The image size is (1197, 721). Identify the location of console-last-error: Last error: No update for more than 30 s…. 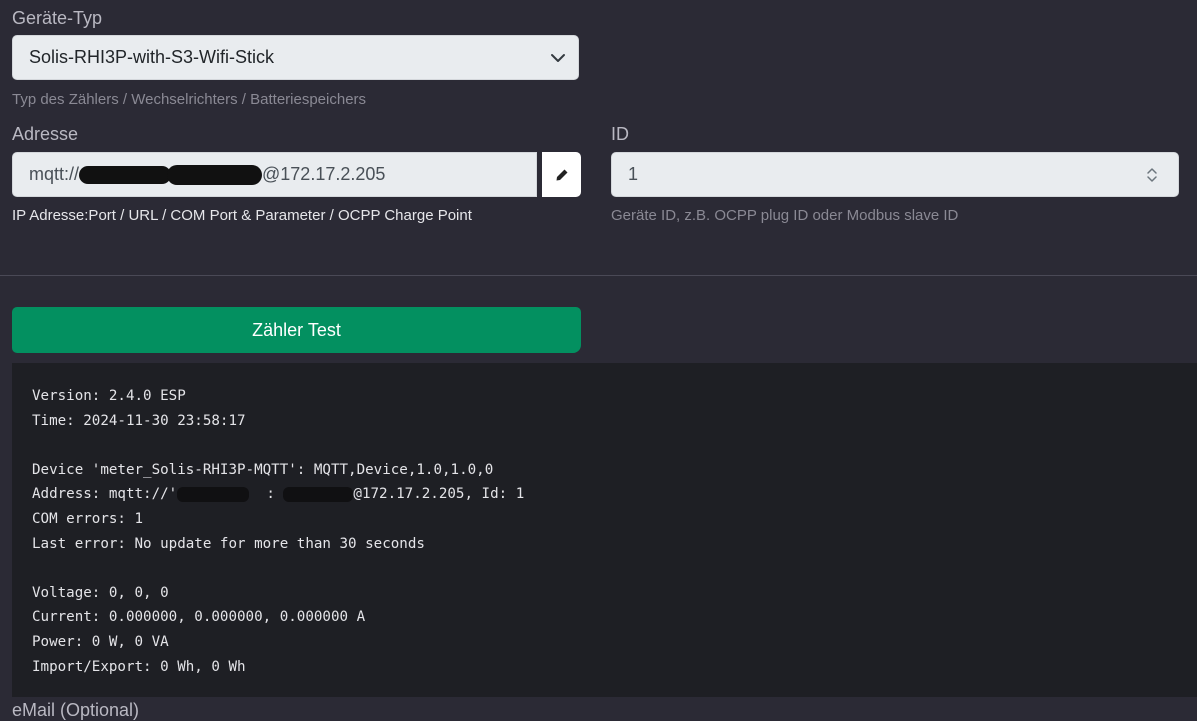
(228, 543).